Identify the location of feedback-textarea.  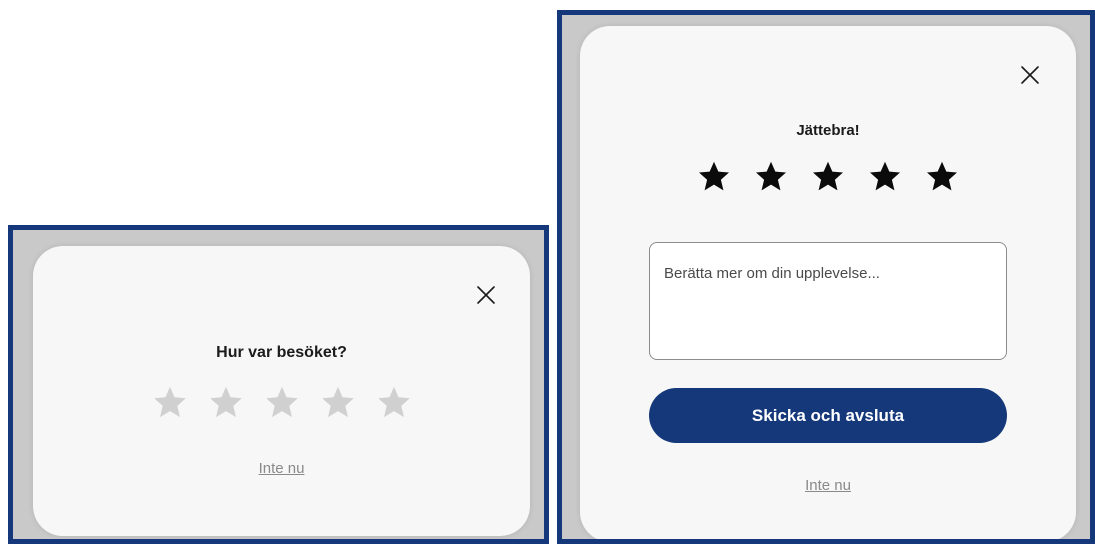
(828, 301).